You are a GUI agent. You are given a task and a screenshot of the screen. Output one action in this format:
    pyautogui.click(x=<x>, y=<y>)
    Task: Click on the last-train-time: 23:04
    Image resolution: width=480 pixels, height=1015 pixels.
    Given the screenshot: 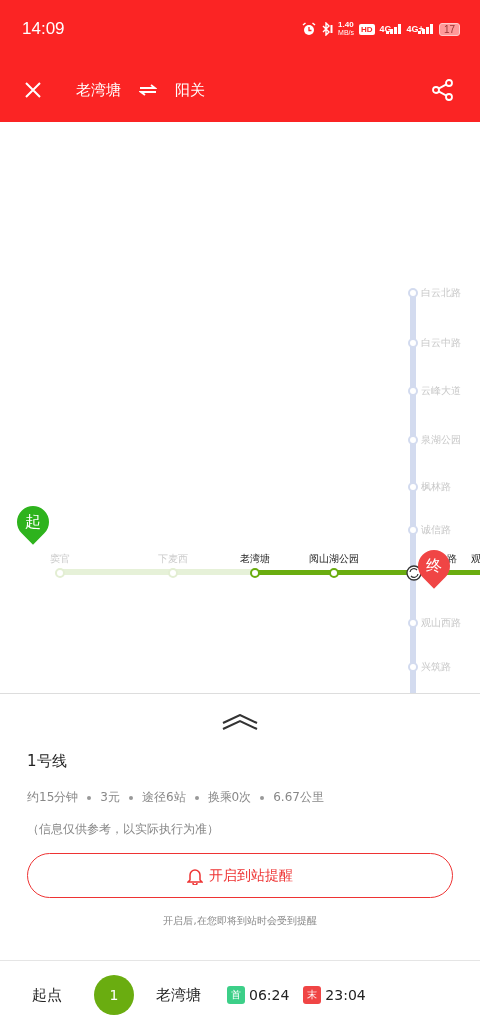 What is the action you would take?
    pyautogui.click(x=345, y=995)
    